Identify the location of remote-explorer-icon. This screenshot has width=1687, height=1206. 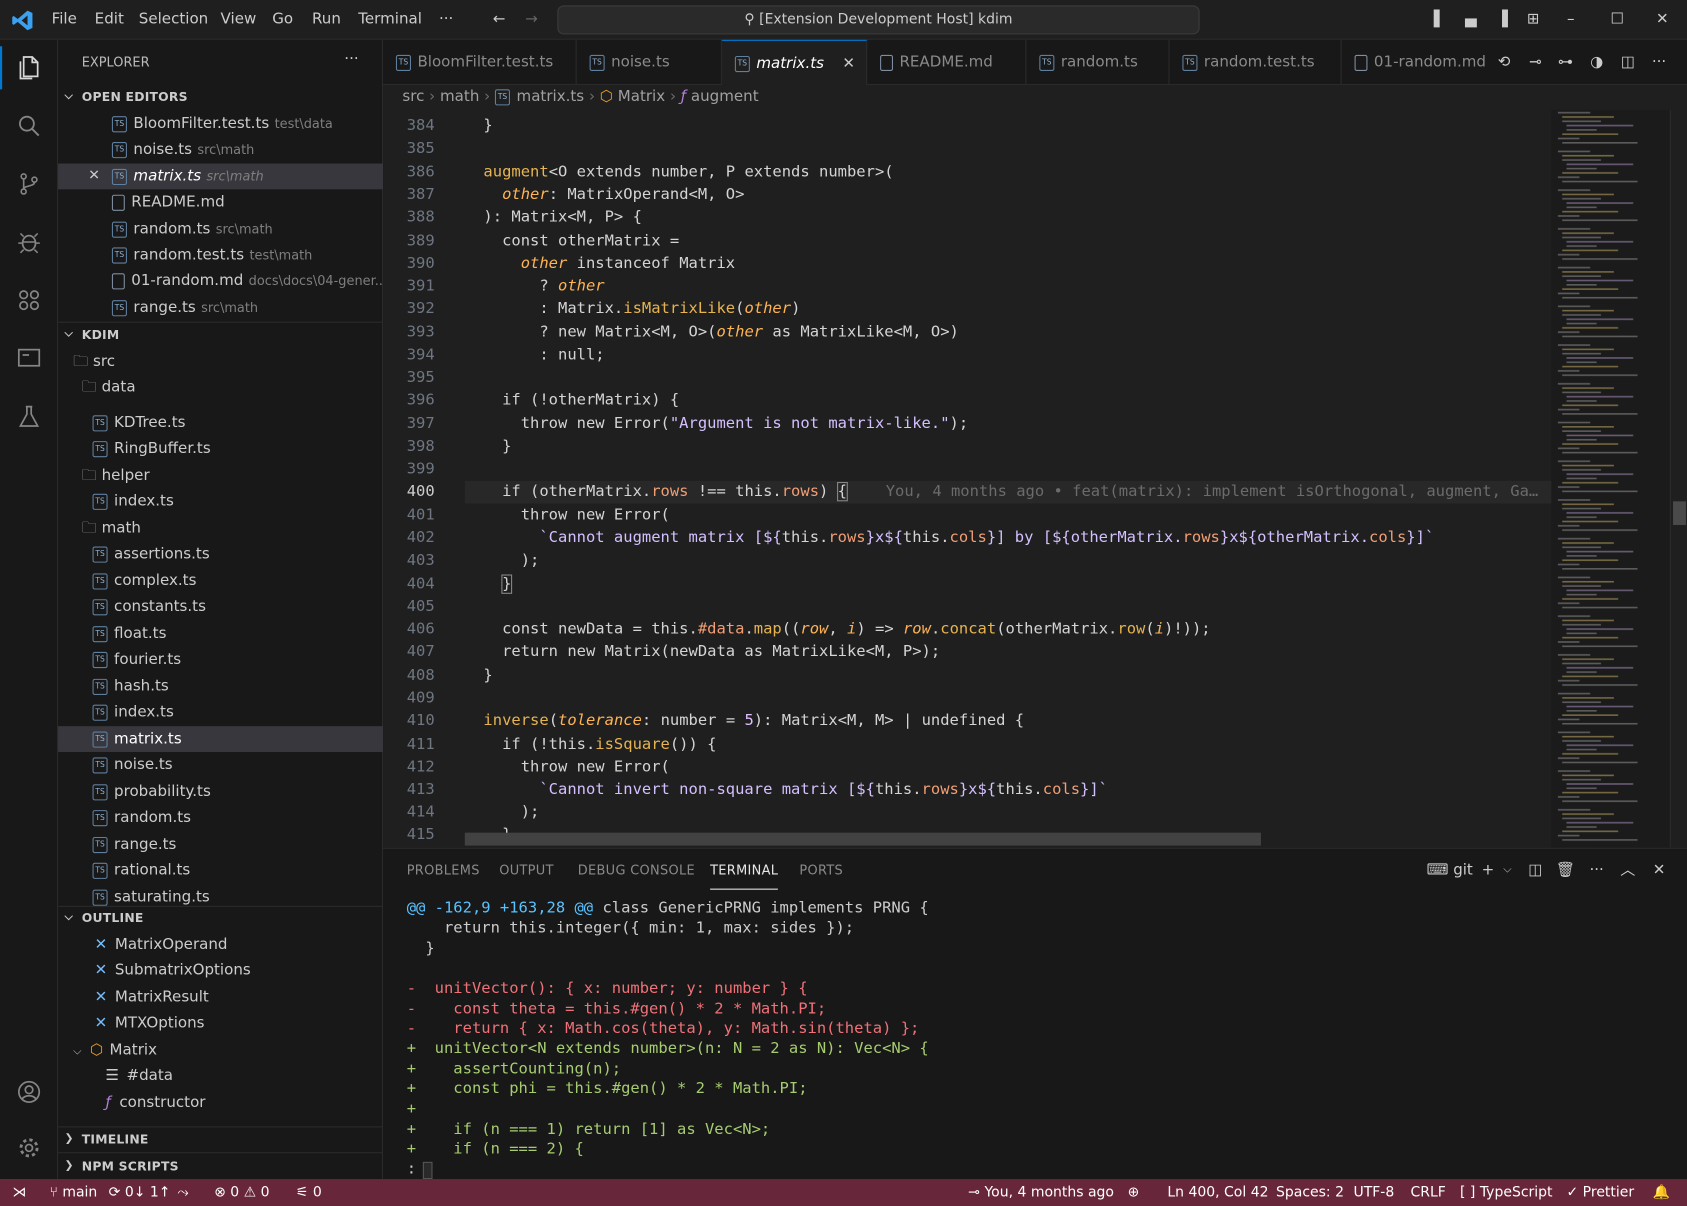
(29, 358).